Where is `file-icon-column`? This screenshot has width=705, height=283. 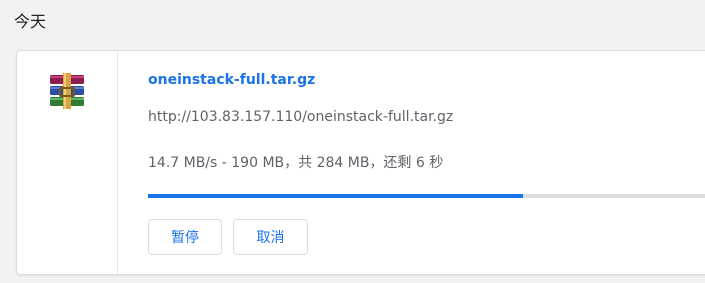
file-icon-column is located at coordinates (67, 162).